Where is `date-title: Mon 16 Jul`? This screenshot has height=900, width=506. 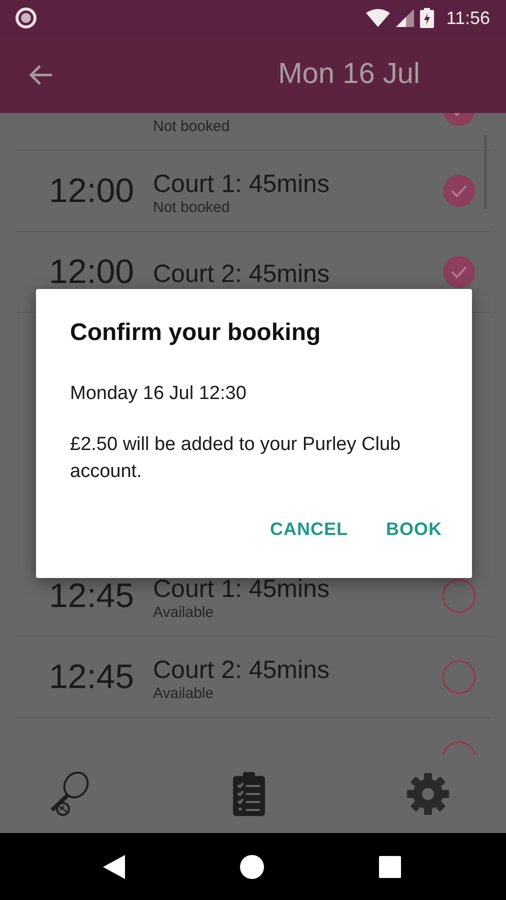
date-title: Mon 16 Jul is located at coordinates (349, 74).